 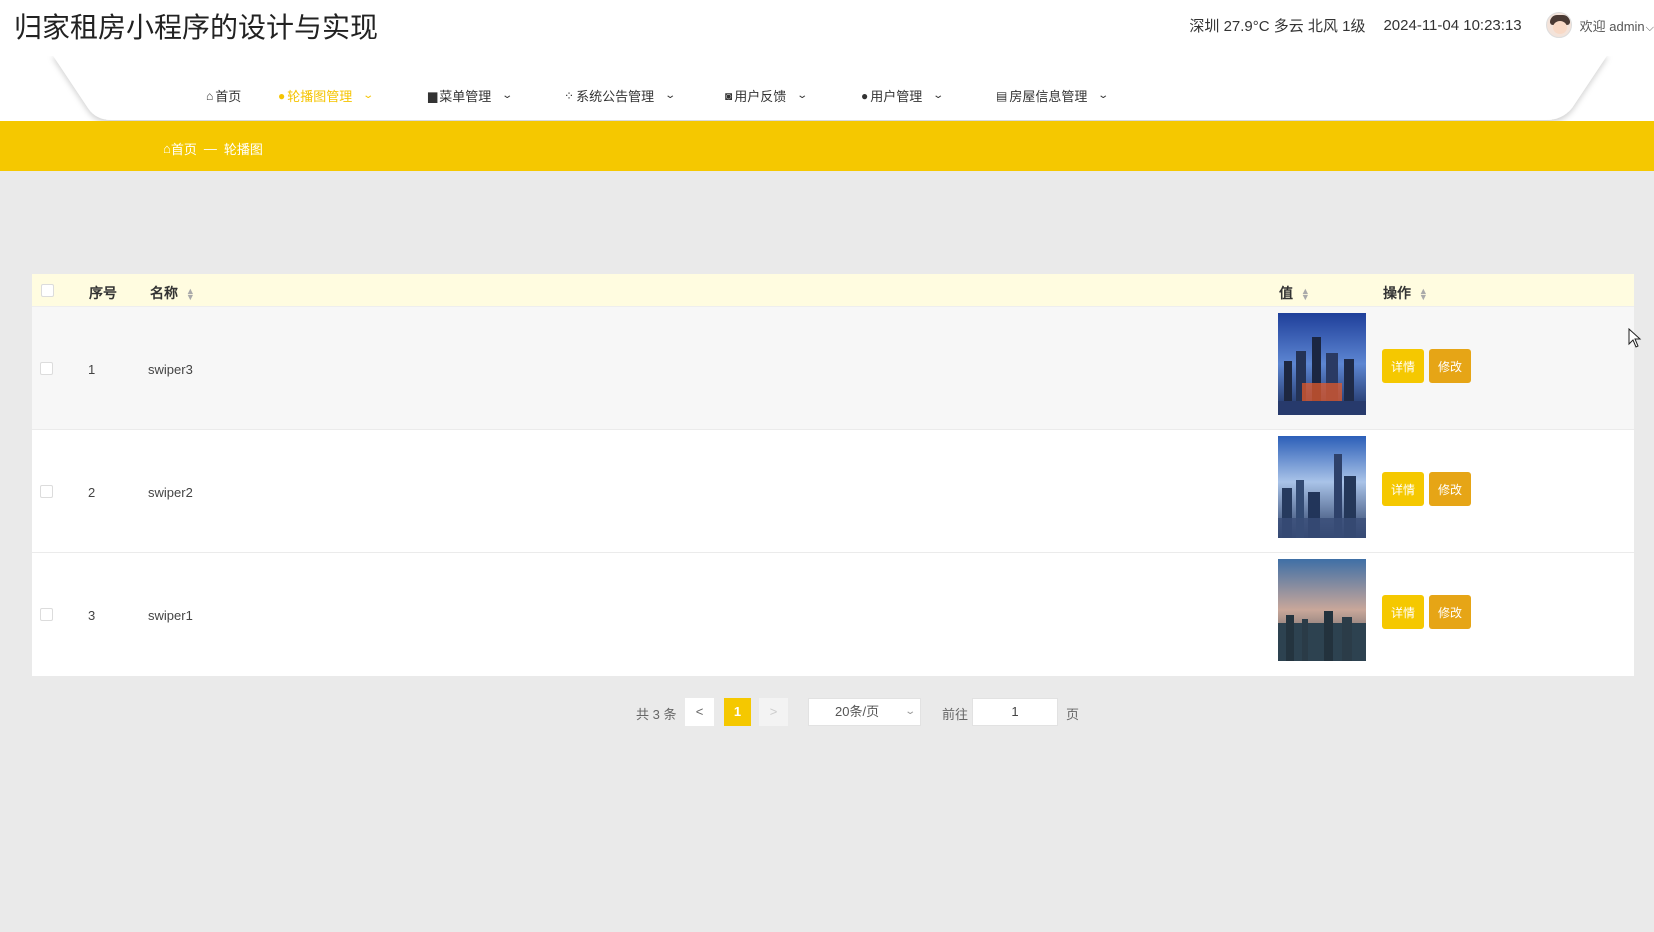 What do you see at coordinates (1558, 25) in the screenshot?
I see `avatar` at bounding box center [1558, 25].